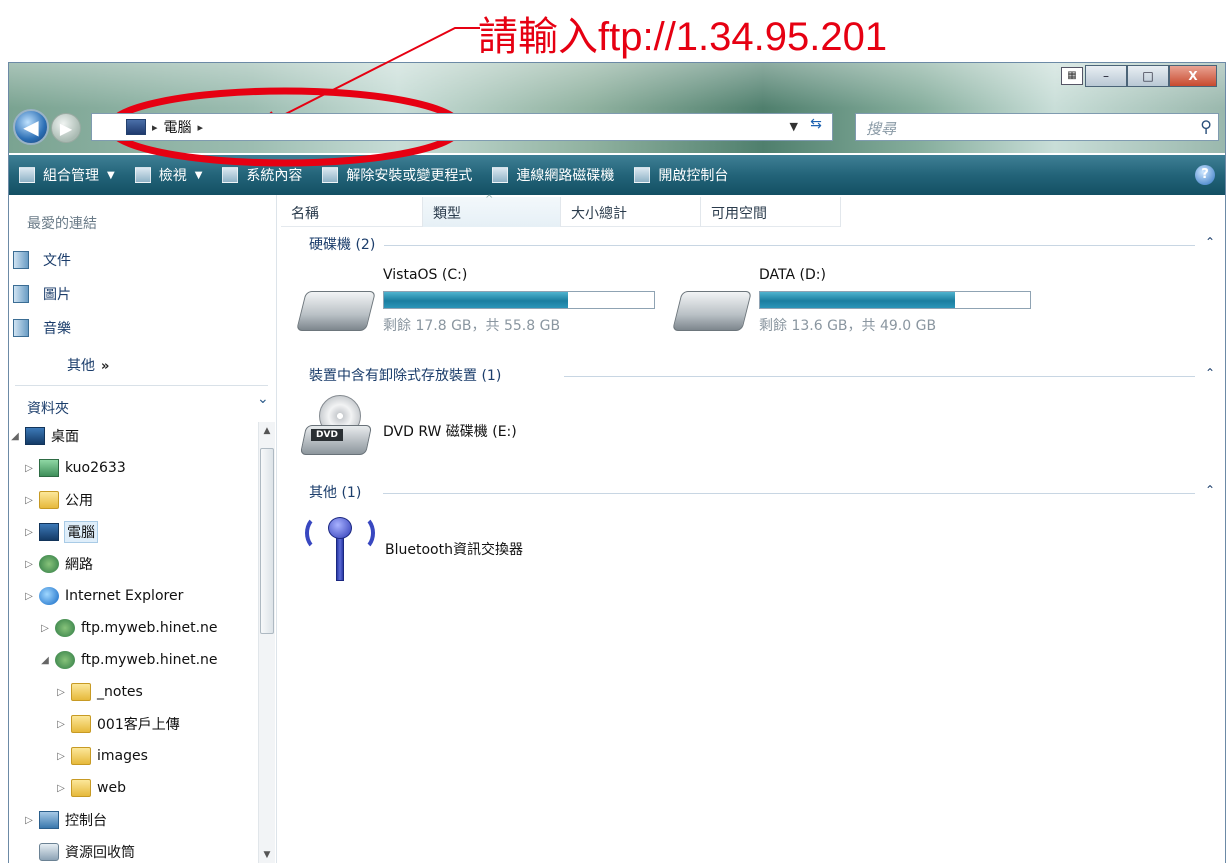 The width and height of the screenshot is (1226, 863). Describe the element at coordinates (79, 565) in the screenshot. I see `tree-item-label: 網路` at that location.